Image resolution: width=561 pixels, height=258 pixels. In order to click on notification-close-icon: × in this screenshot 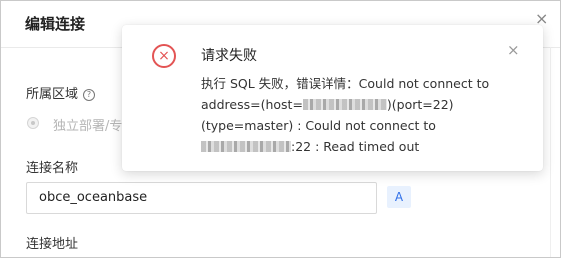, I will do `click(513, 50)`.